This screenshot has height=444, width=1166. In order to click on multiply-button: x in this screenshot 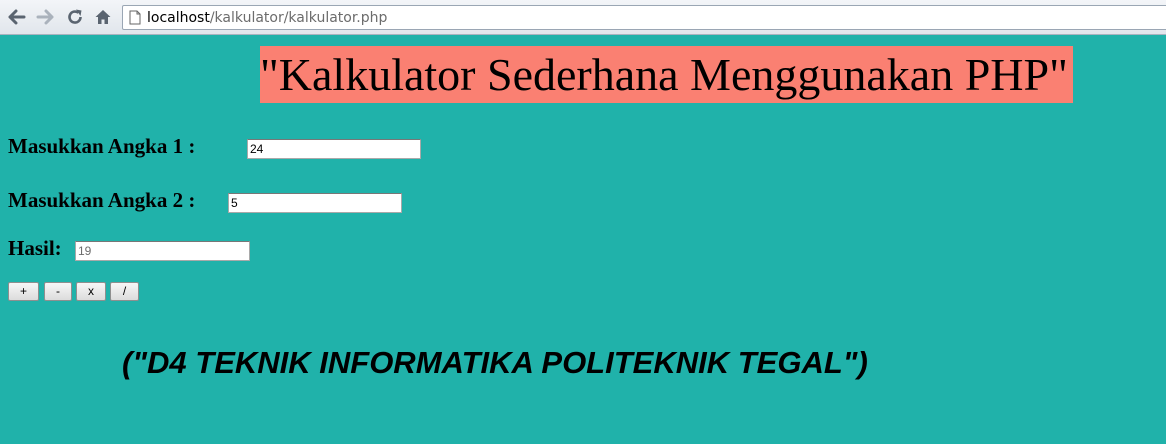, I will do `click(91, 291)`.